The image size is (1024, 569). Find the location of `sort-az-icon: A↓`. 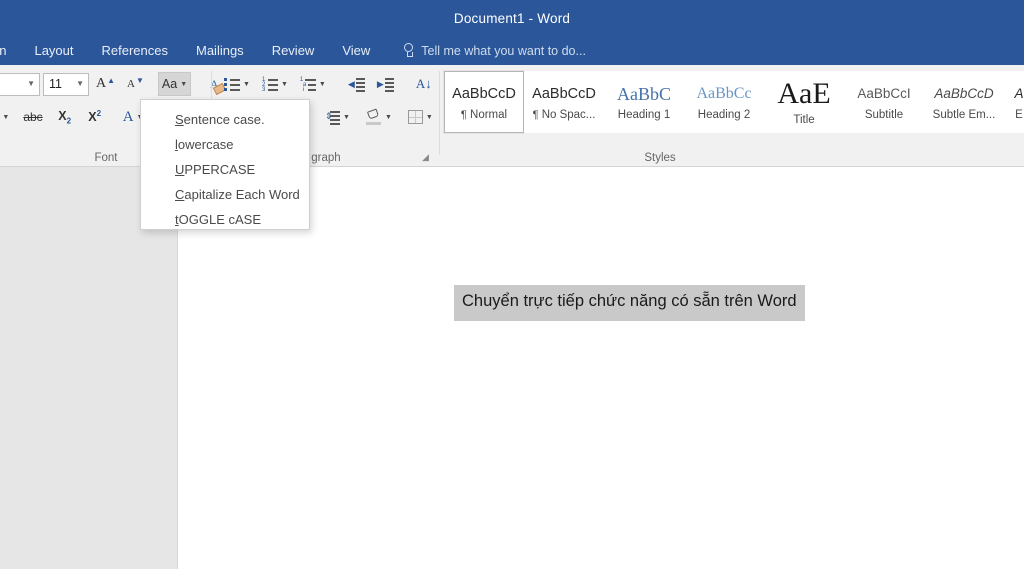

sort-az-icon: A↓ is located at coordinates (423, 83).